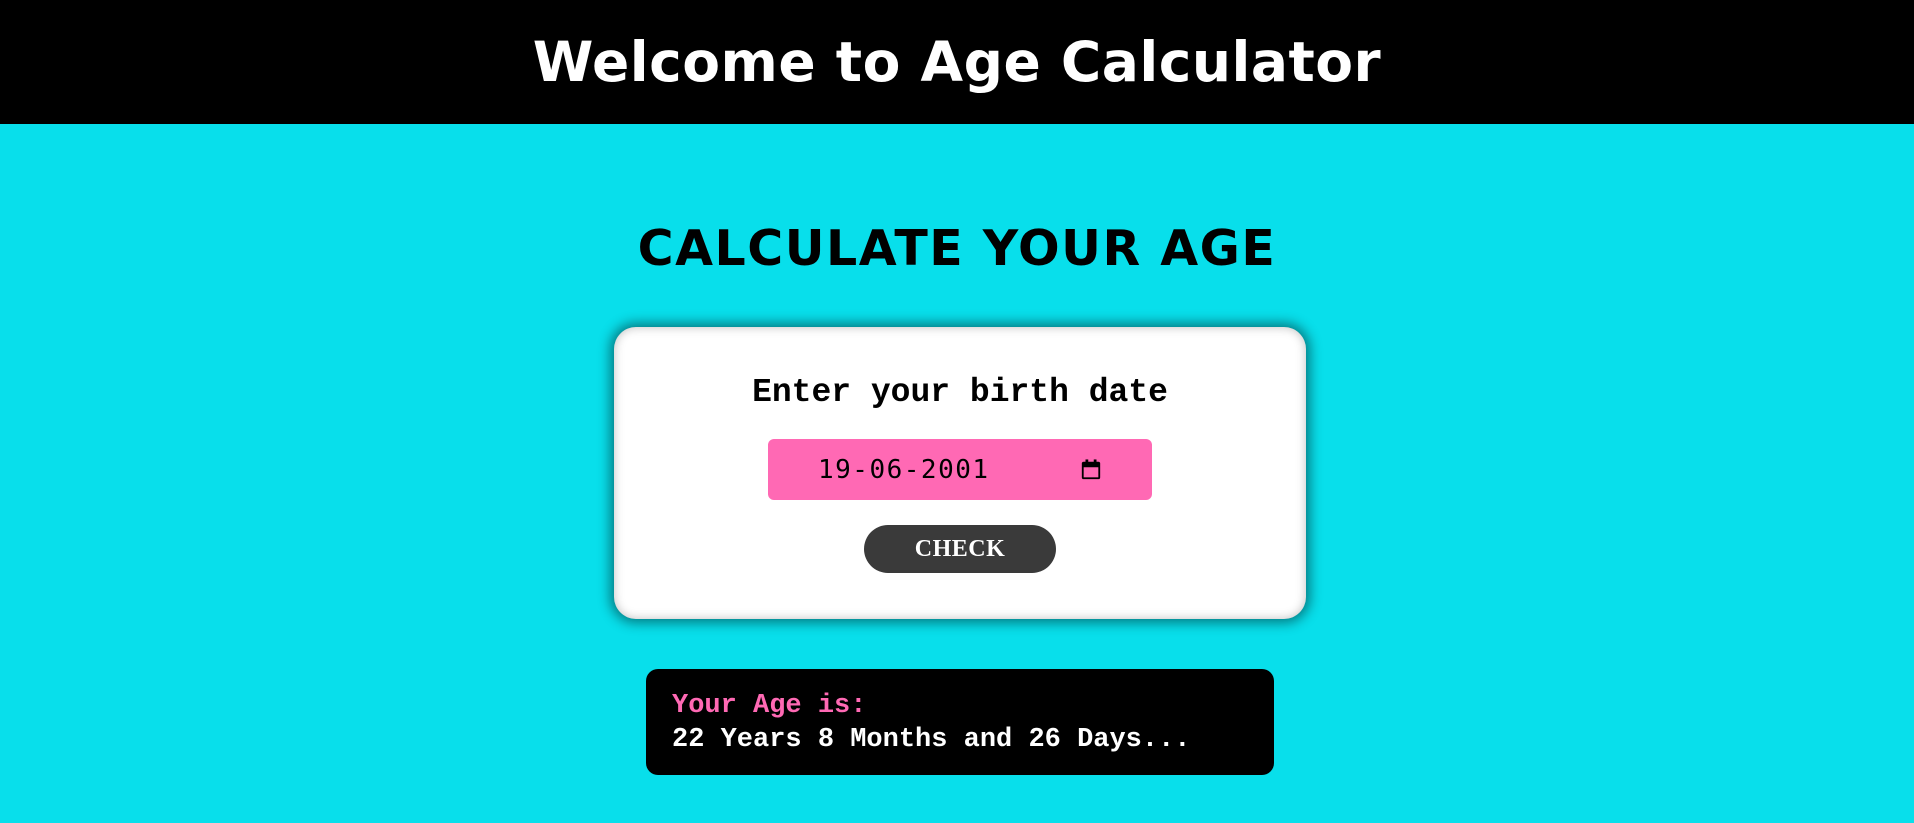  I want to click on age-form-card: Enter your birth date 19-06-2001 CHECK, so click(960, 473).